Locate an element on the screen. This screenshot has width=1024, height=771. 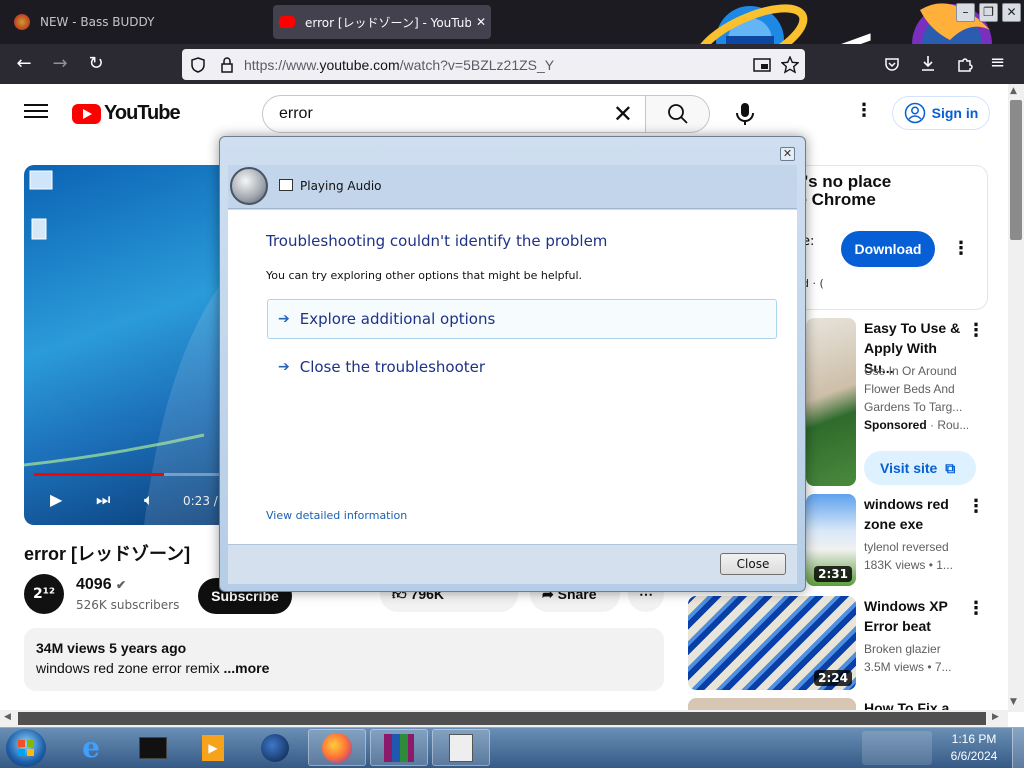
arrow-right-icon: ➔ is located at coordinates (284, 319).